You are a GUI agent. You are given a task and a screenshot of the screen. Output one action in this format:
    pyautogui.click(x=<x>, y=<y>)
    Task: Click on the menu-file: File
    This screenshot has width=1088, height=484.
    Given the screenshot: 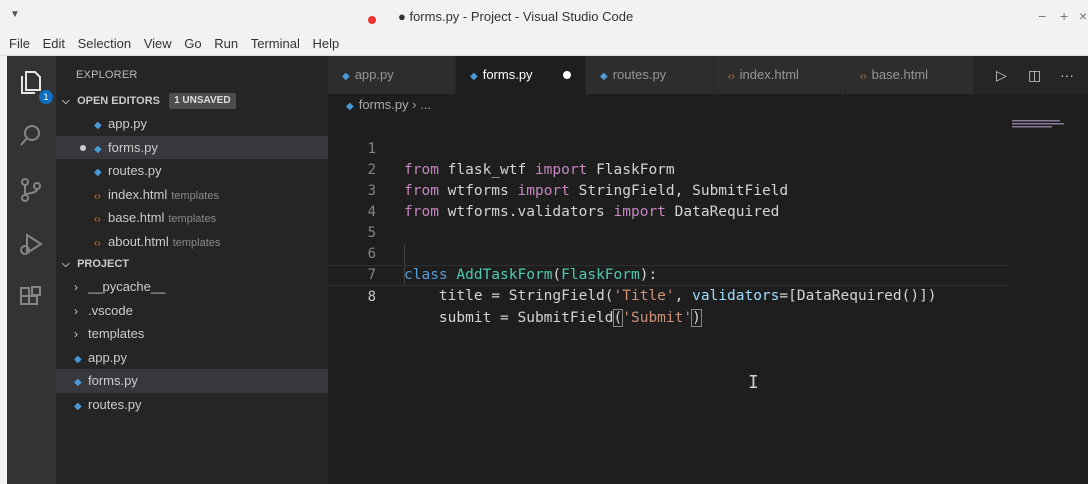 What is the action you would take?
    pyautogui.click(x=19, y=43)
    